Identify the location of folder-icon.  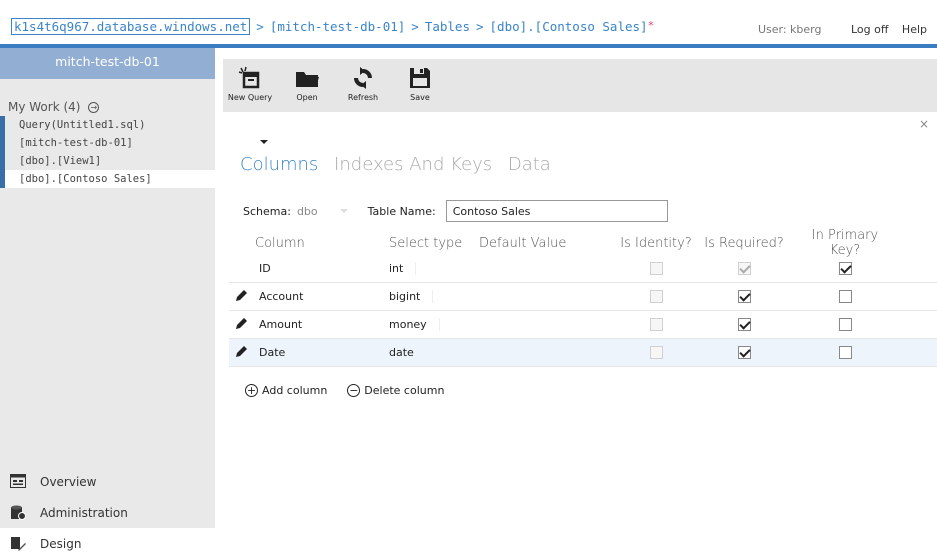
(307, 78).